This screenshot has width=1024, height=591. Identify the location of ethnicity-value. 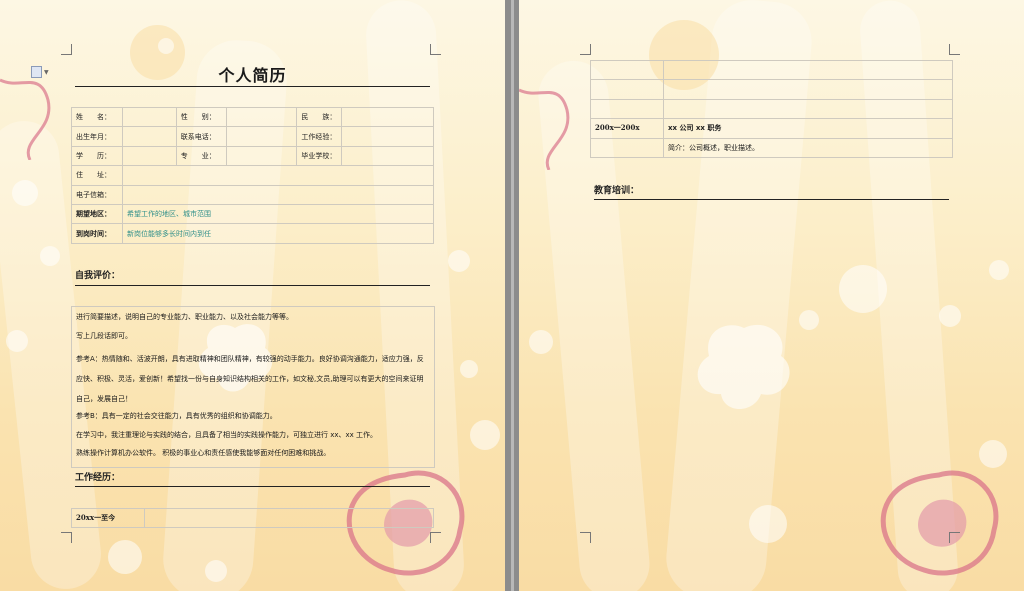
(387, 117).